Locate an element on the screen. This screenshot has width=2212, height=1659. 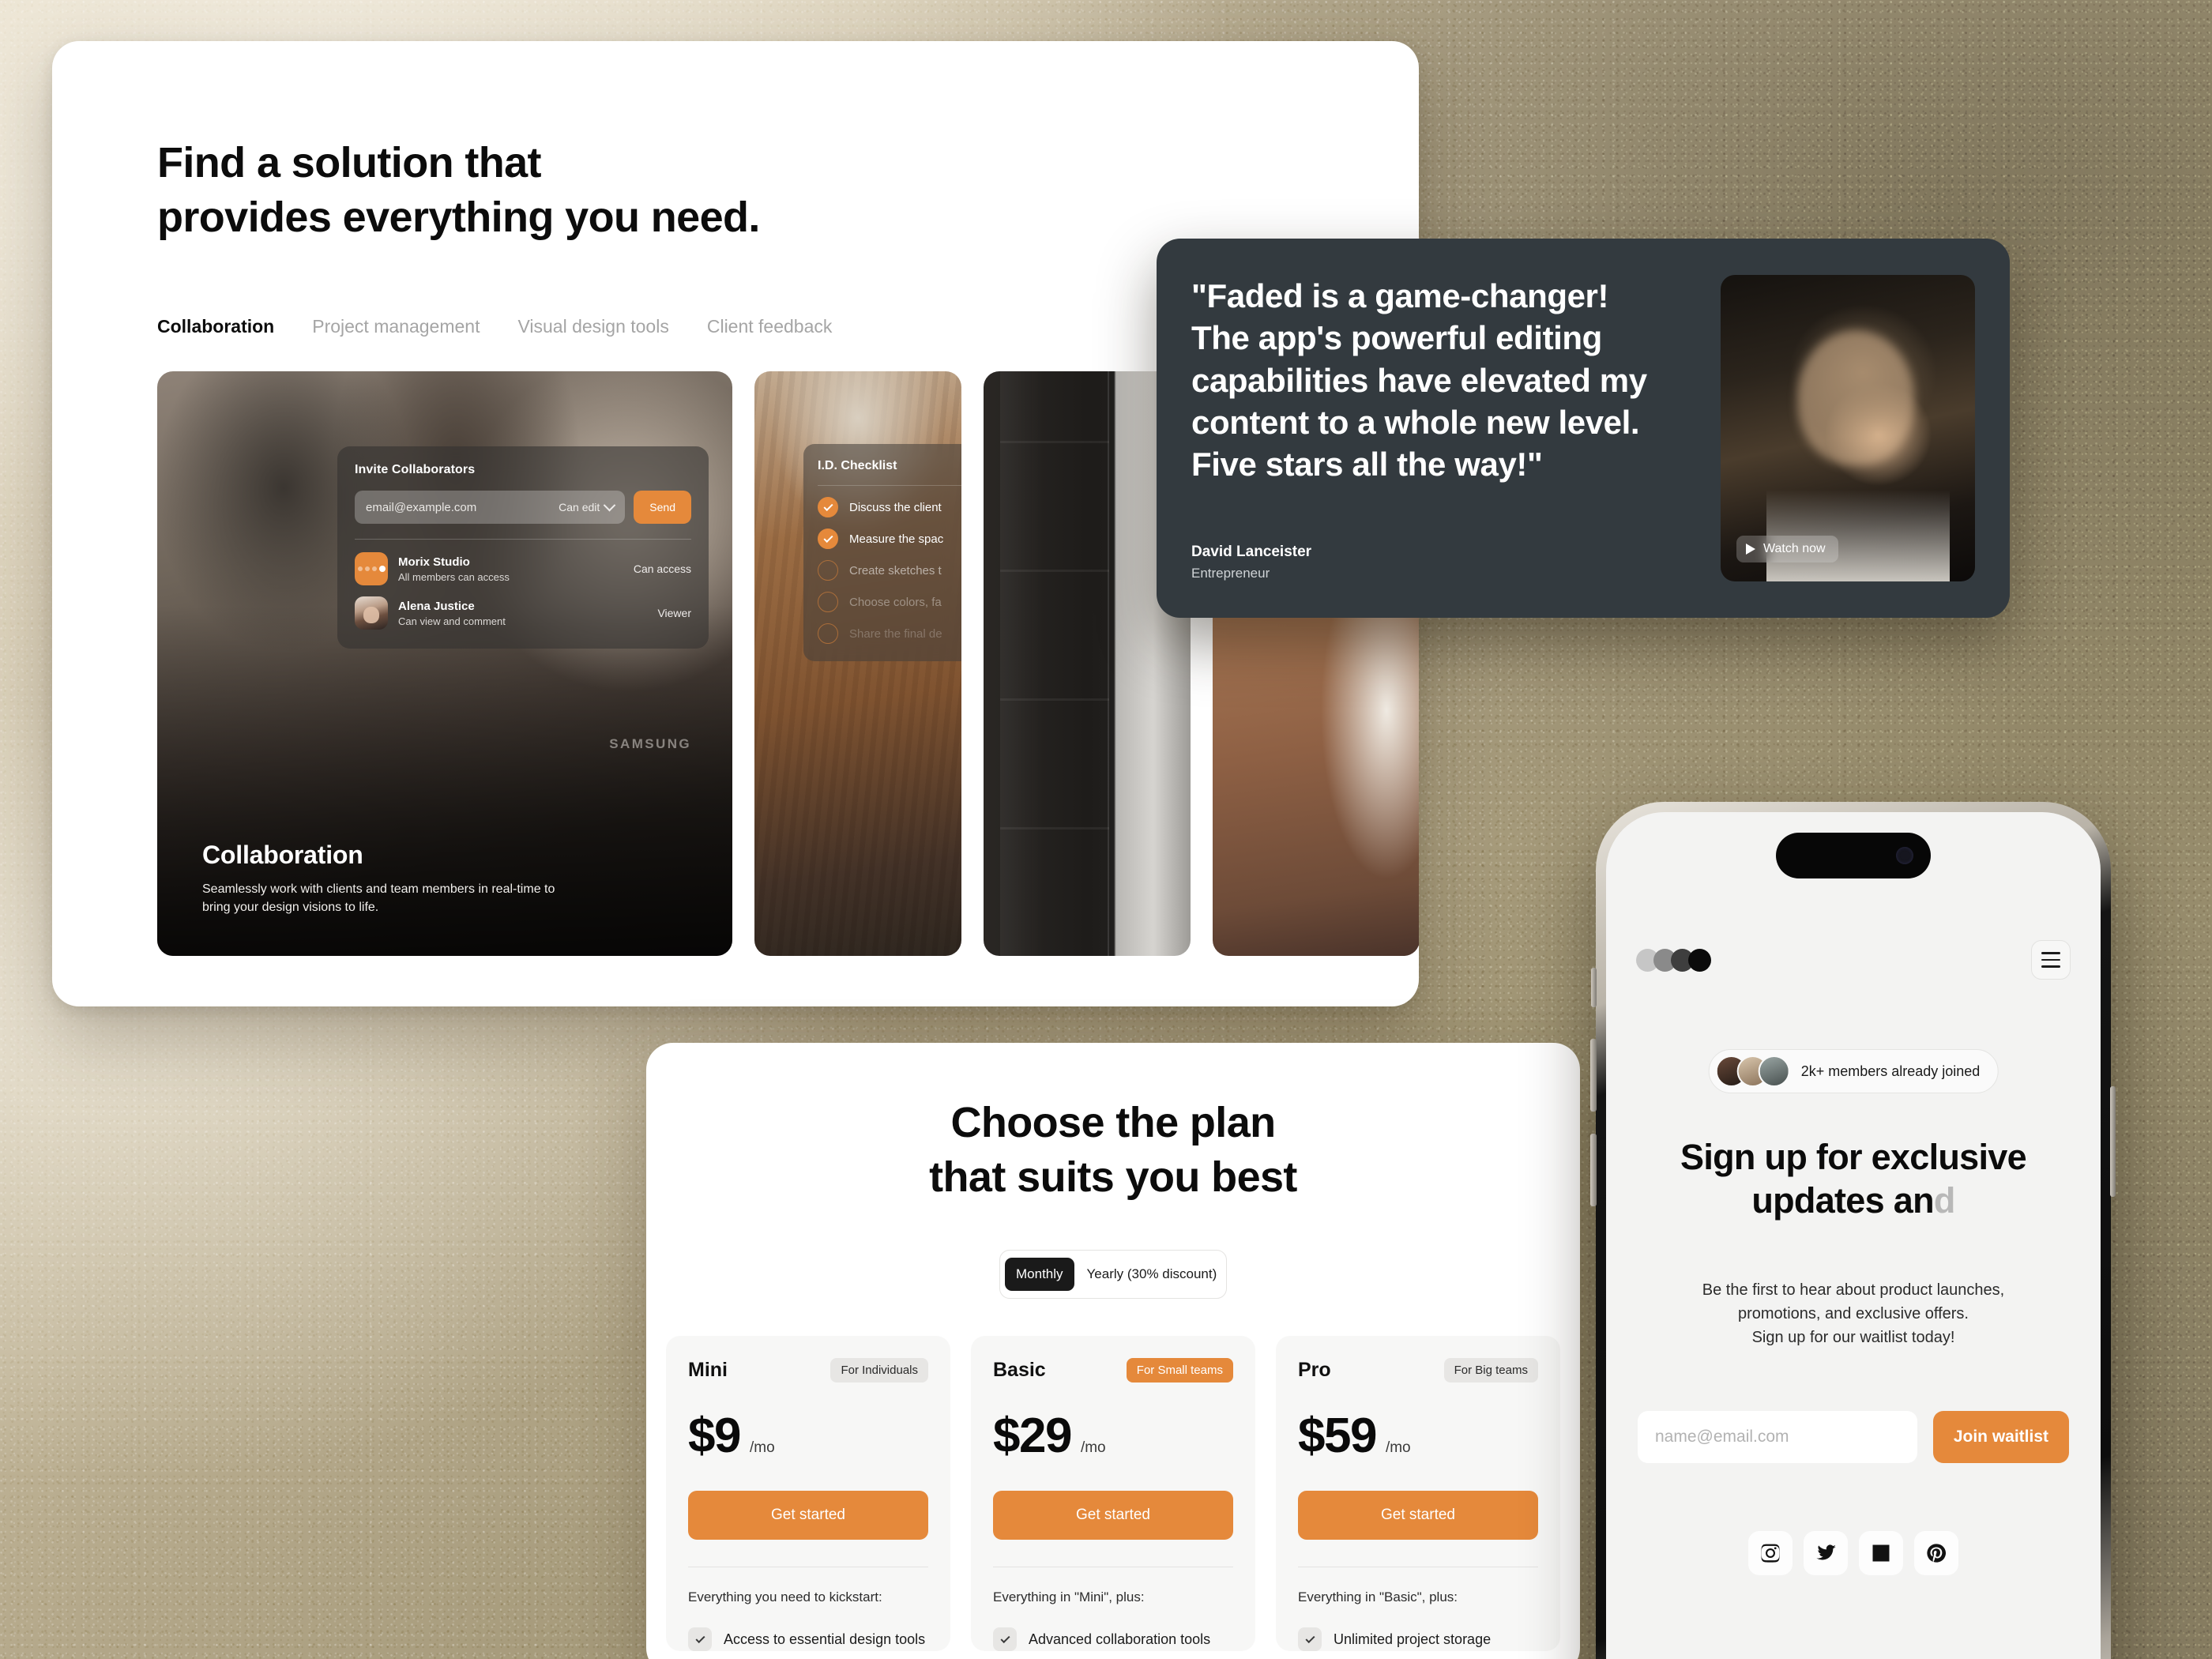
phone-volume-down-button is located at coordinates (1594, 1170).